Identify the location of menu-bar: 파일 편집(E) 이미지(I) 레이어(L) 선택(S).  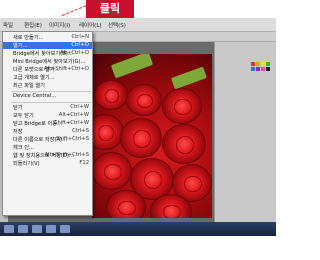
(138, 25).